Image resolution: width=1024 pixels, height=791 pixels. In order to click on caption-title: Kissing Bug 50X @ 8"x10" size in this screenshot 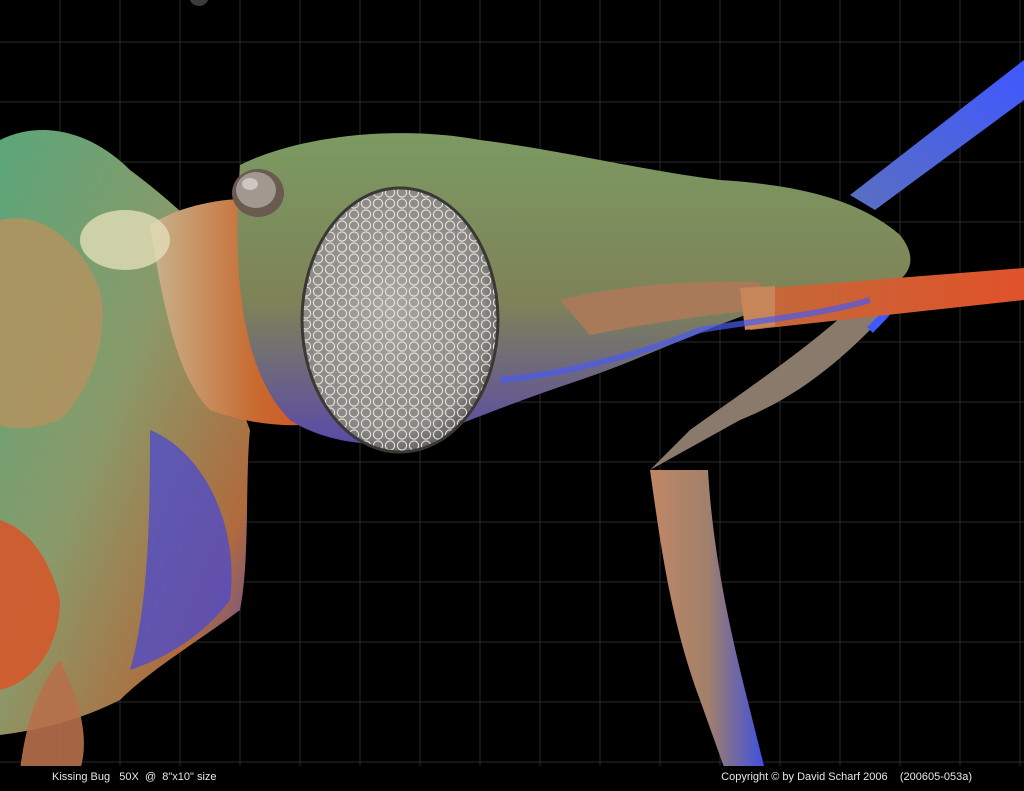, I will do `click(134, 777)`.